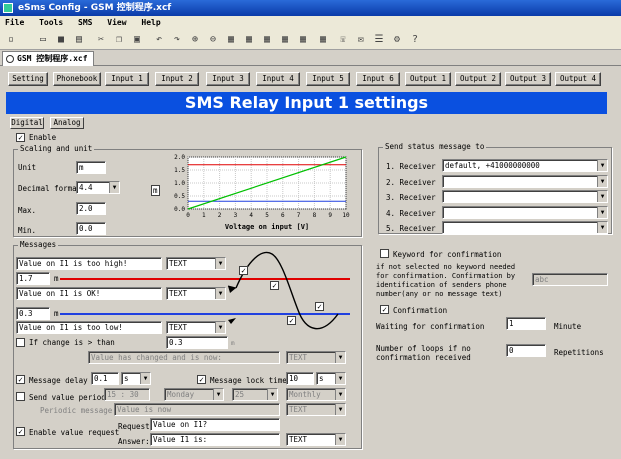 This screenshot has height=459, width=621. Describe the element at coordinates (215, 439) in the screenshot. I see `answer-input: Value I1 is:` at that location.